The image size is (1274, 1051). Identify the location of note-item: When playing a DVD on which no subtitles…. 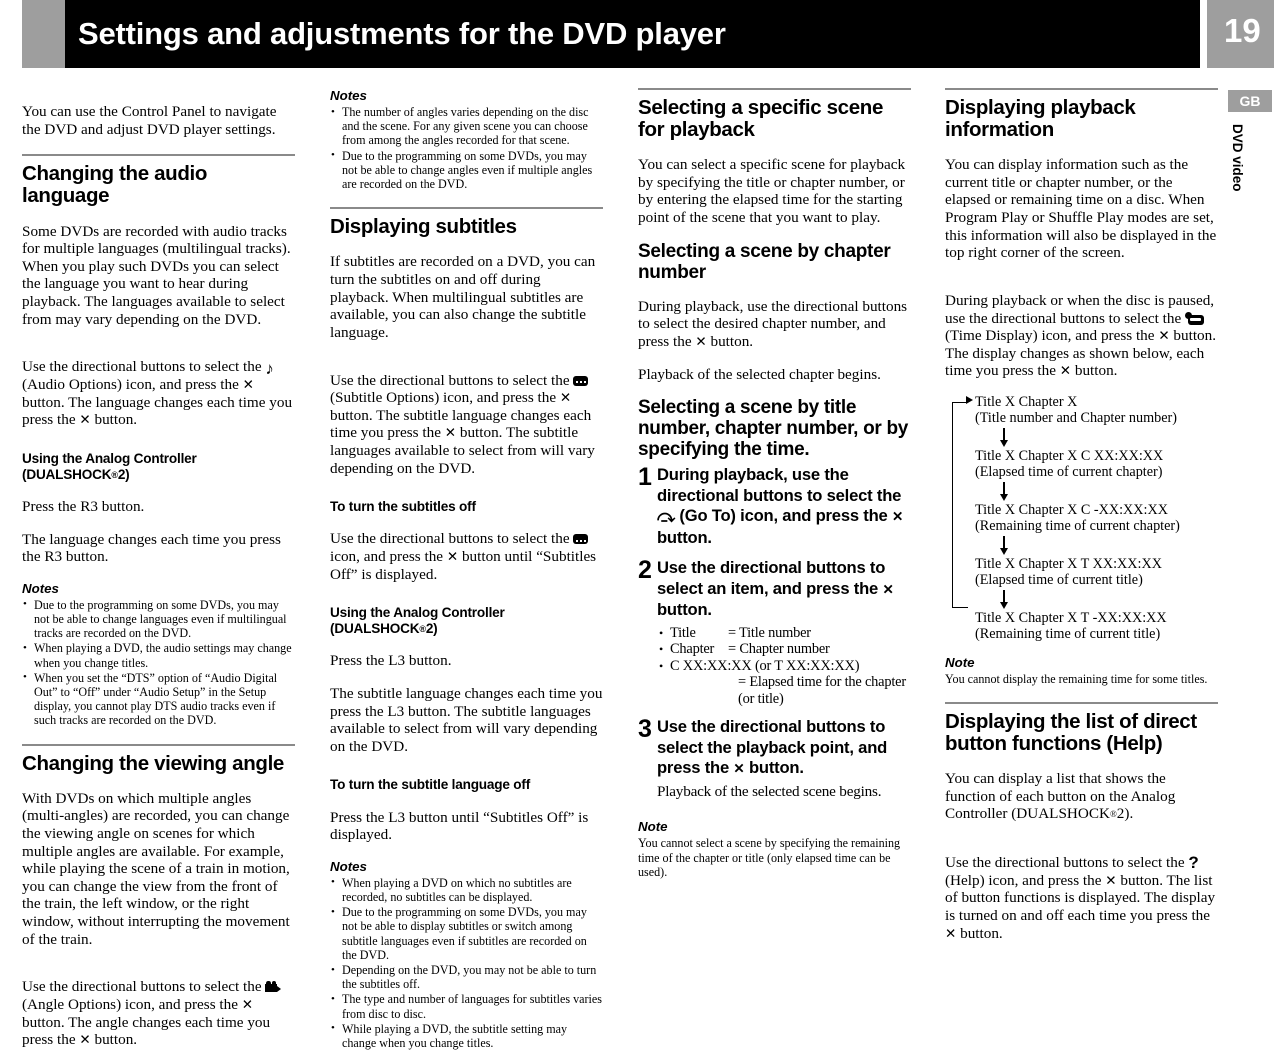
(466, 889).